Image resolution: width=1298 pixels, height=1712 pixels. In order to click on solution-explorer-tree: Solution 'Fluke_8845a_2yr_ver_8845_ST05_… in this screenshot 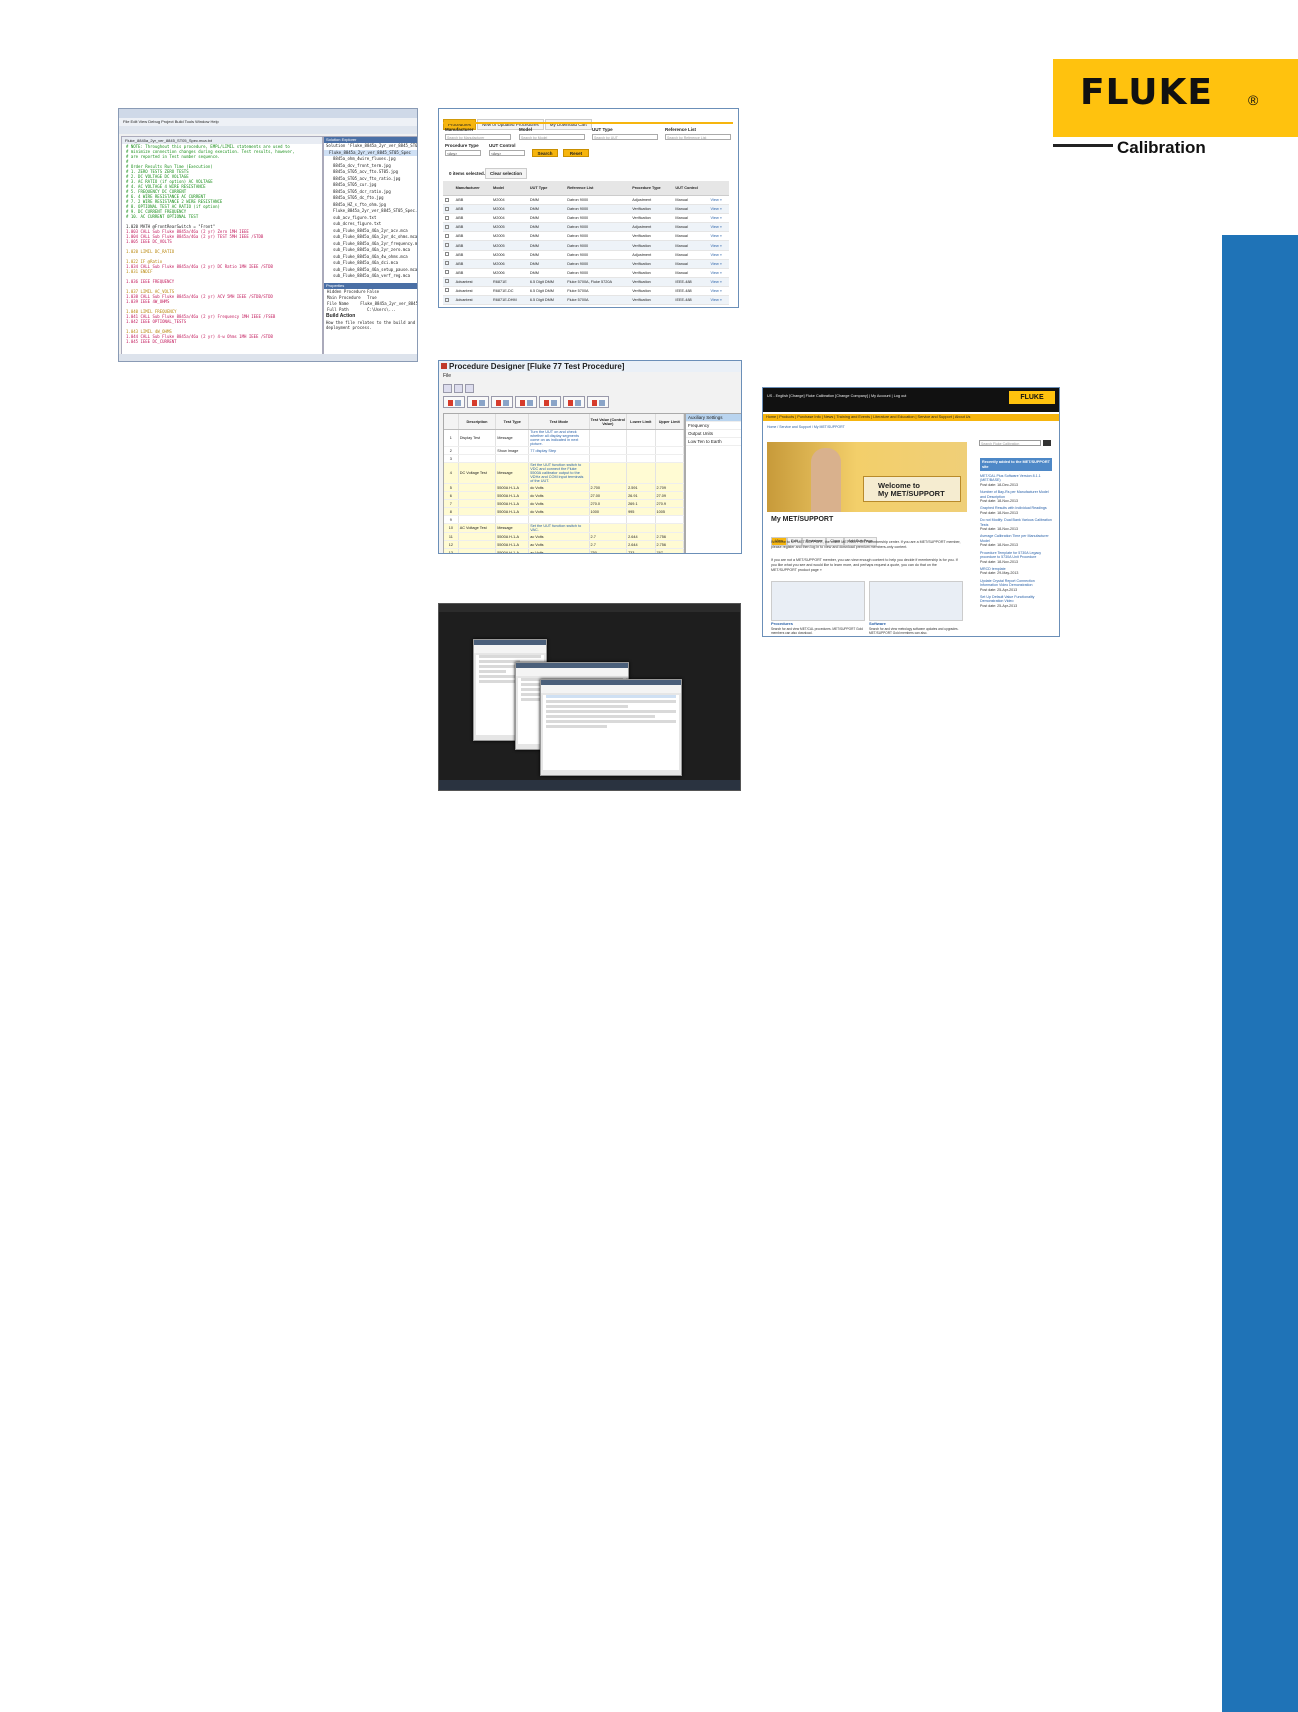, I will do `click(370, 213)`.